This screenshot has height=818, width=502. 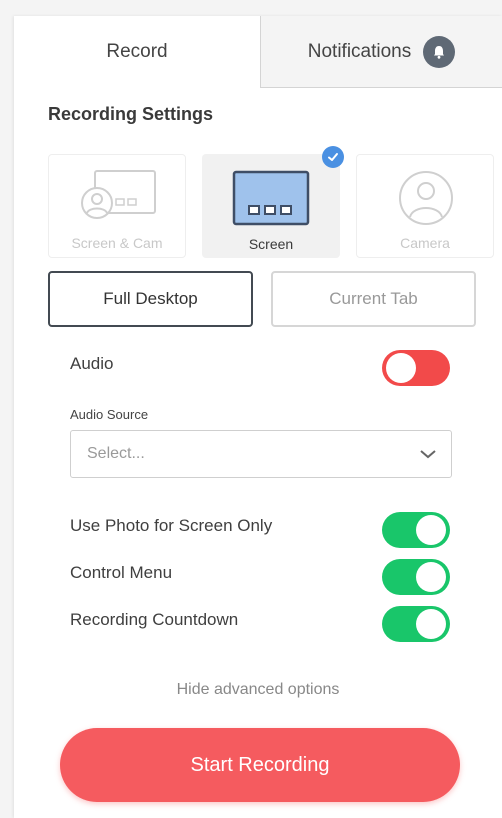 I want to click on mode-camera: Camera, so click(x=425, y=206).